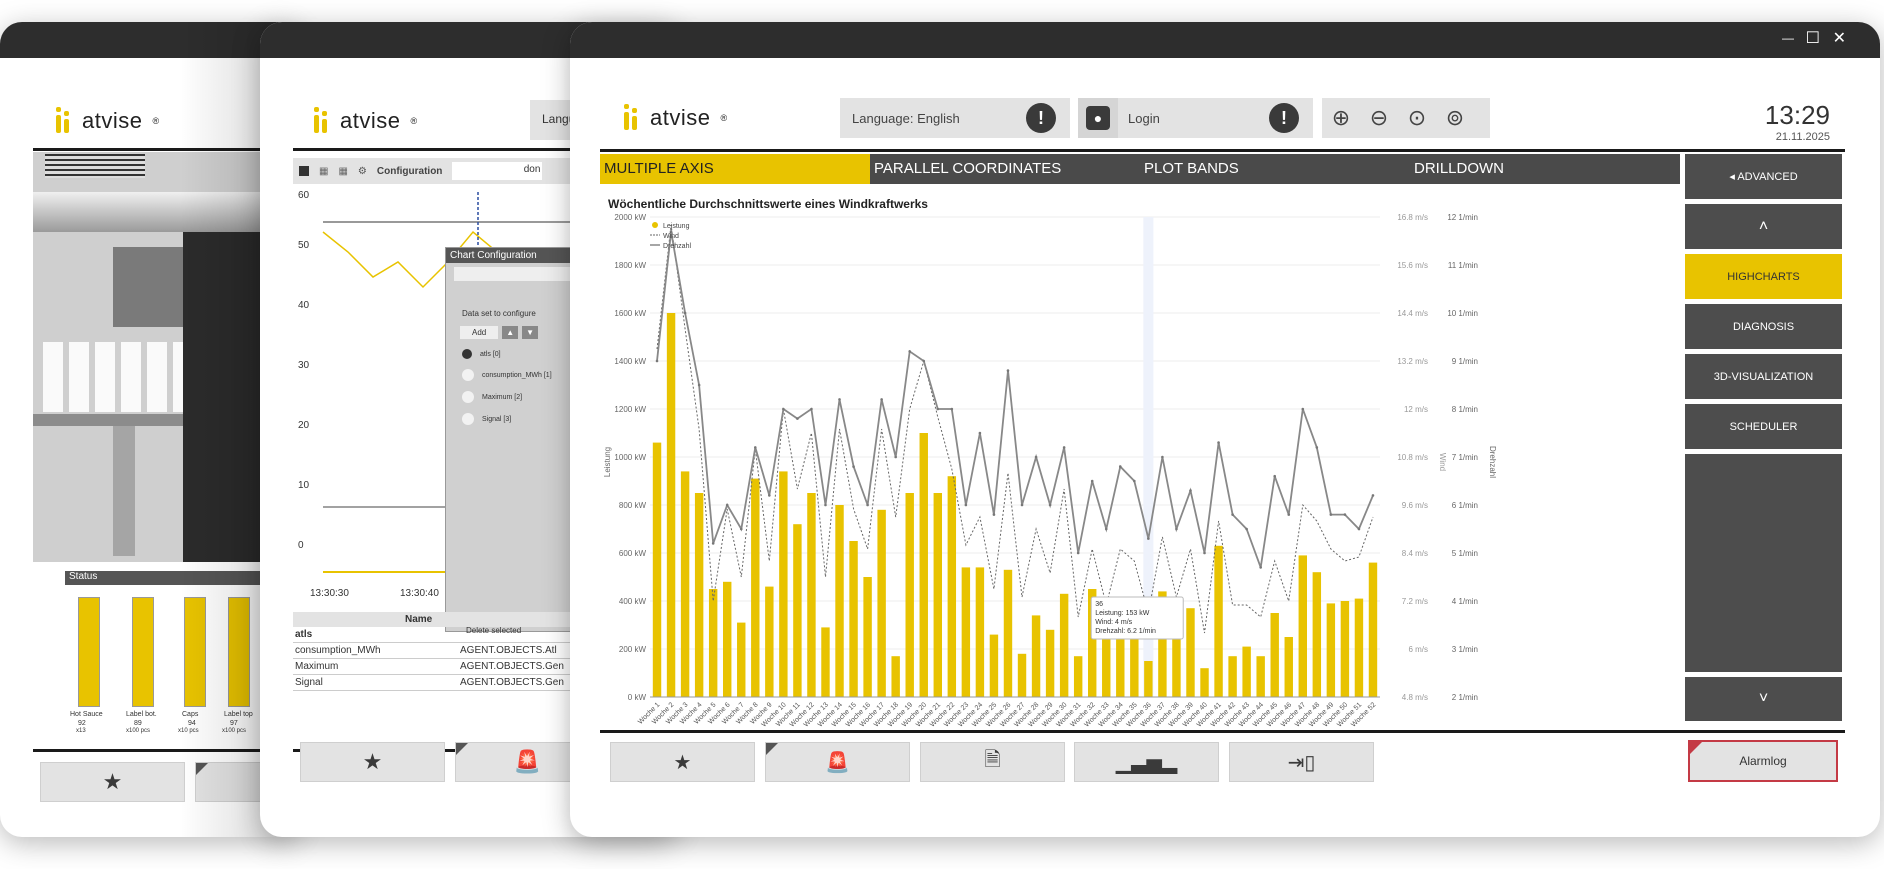 The height and width of the screenshot is (869, 1884). Describe the element at coordinates (409, 171) in the screenshot. I see `configuration-label: Configuration` at that location.